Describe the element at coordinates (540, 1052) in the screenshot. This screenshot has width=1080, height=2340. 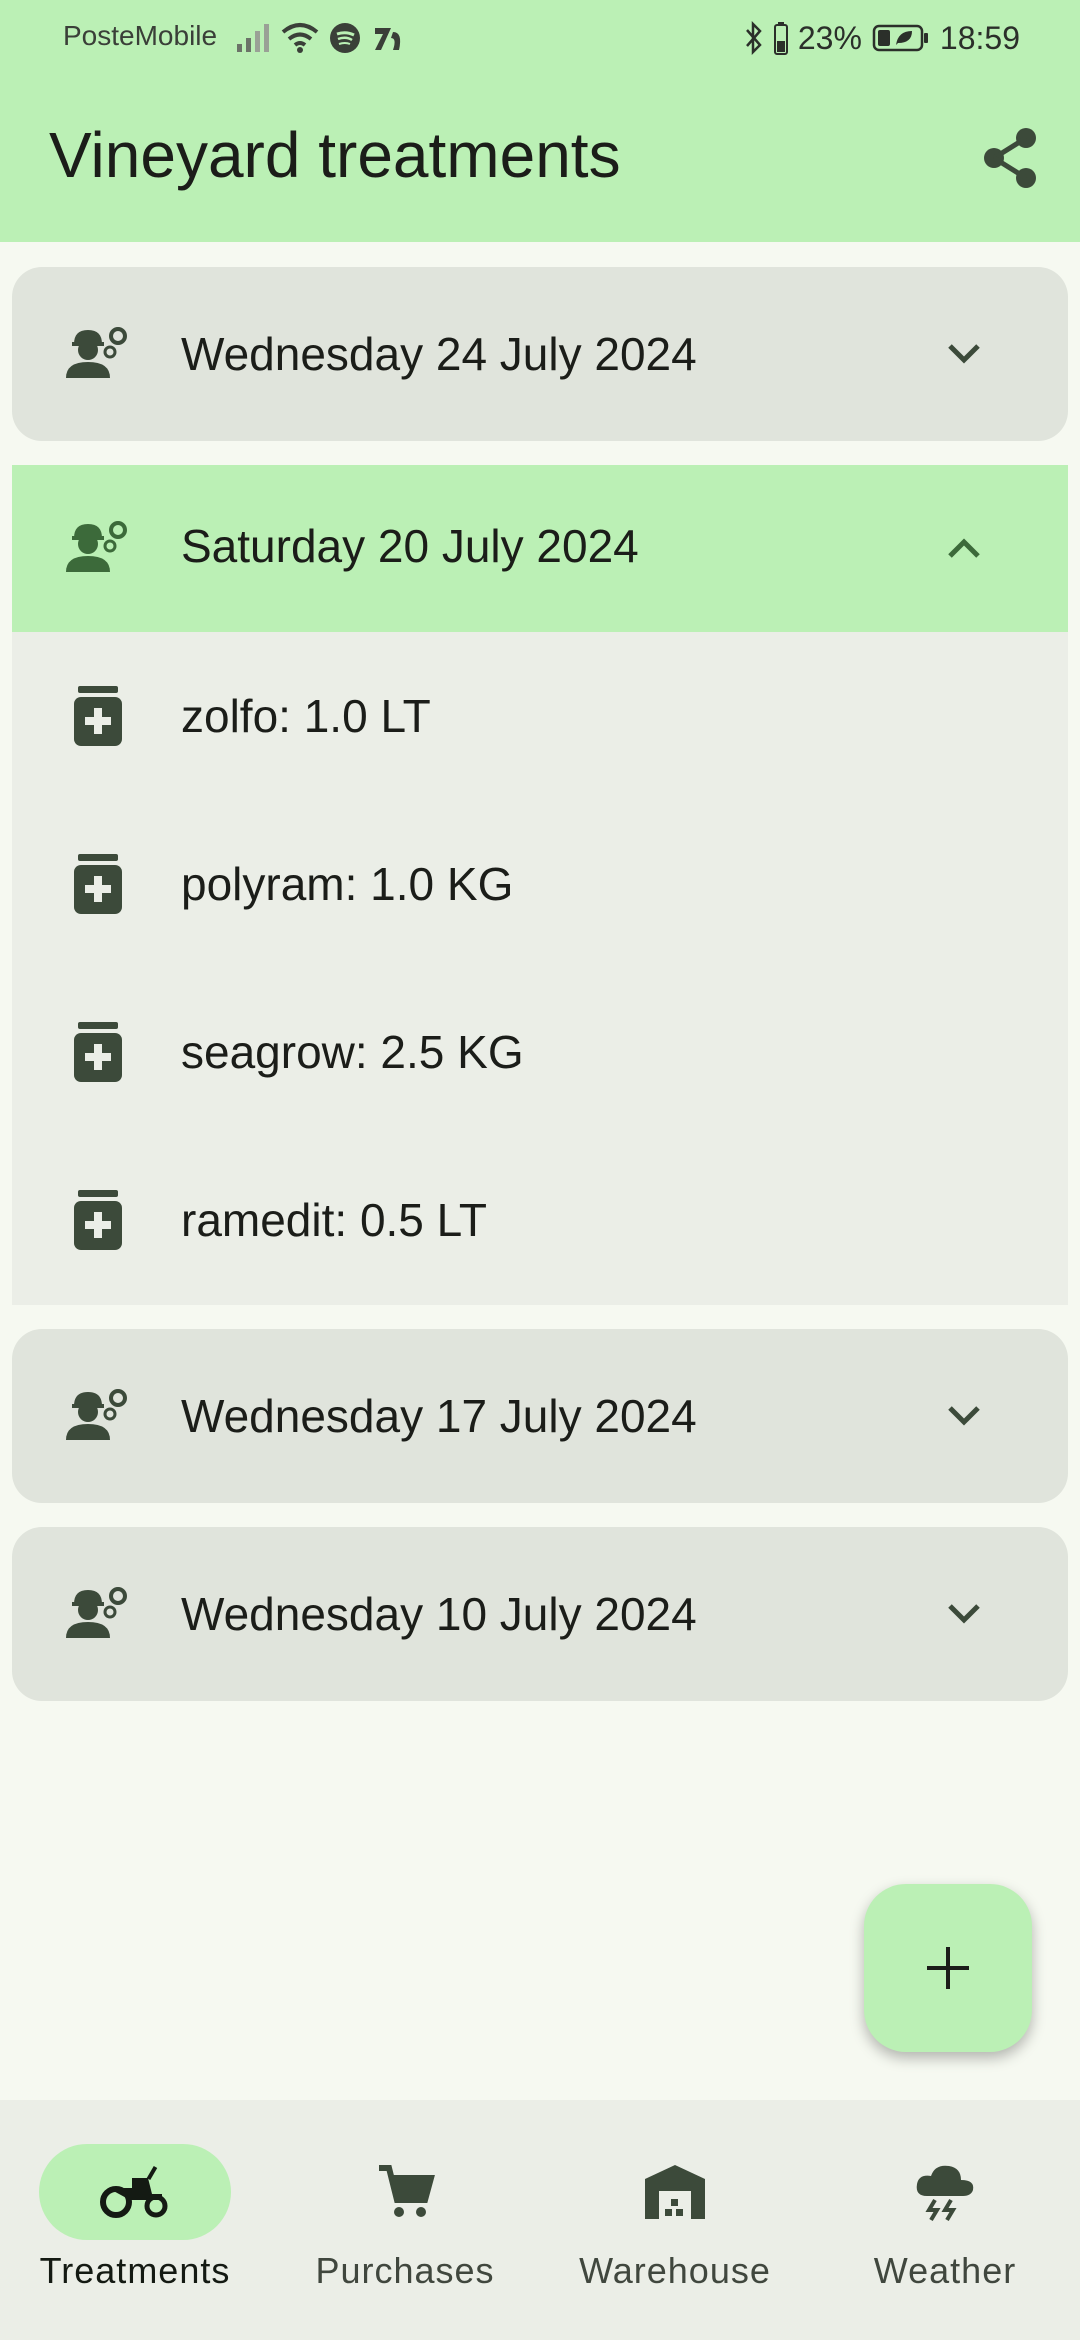
I see `product-item: seagrow: 2.5 KG` at that location.